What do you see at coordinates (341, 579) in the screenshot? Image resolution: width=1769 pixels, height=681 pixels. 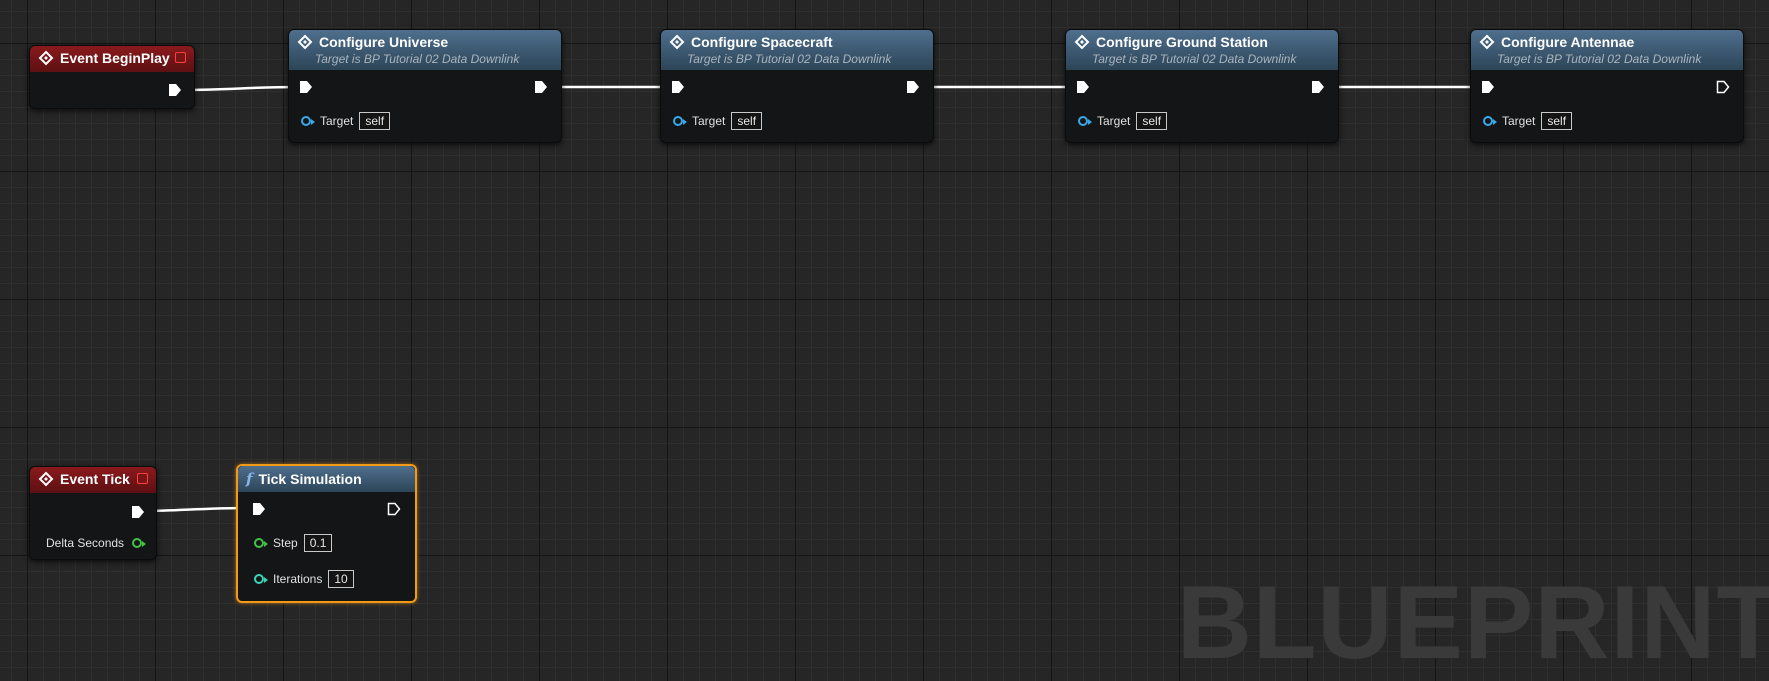 I see `iterations-value: 10` at bounding box center [341, 579].